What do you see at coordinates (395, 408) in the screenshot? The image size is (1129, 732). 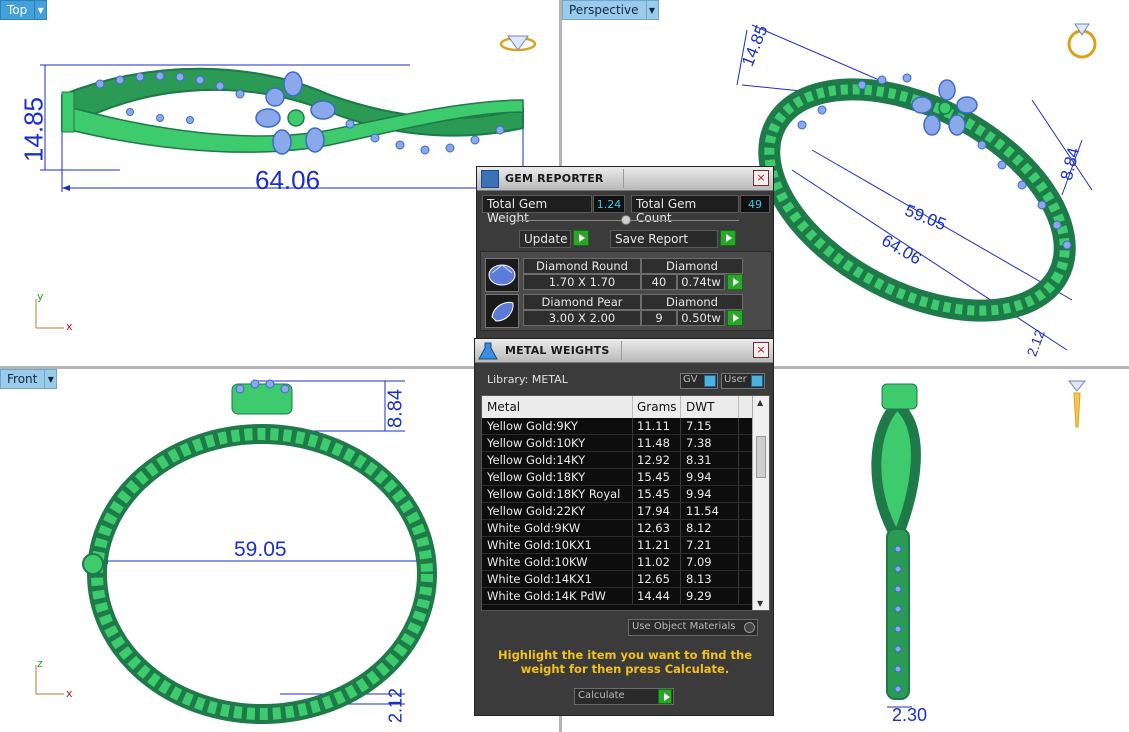 I see `front-dim-height: 8.84` at bounding box center [395, 408].